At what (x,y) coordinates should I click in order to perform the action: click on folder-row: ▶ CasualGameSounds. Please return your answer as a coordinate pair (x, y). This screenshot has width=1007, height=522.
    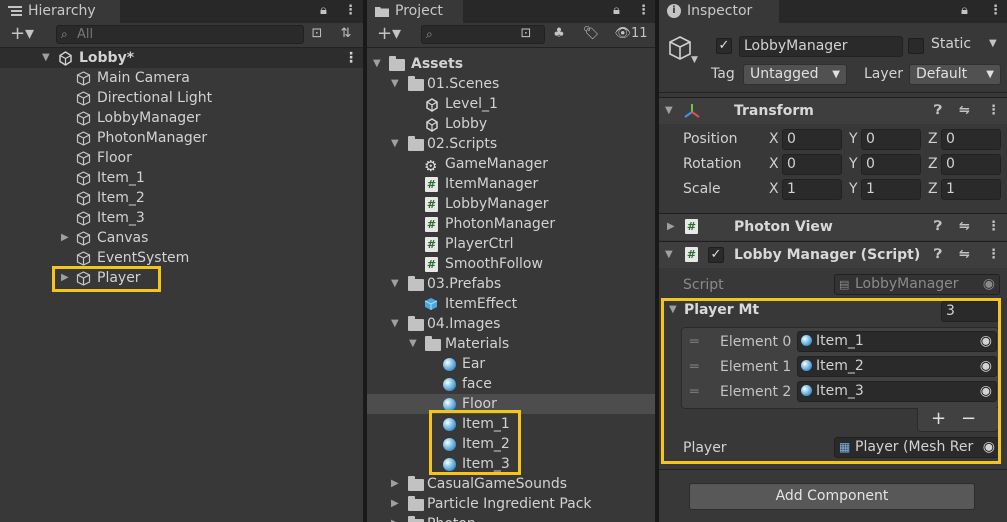
    Looking at the image, I should click on (511, 484).